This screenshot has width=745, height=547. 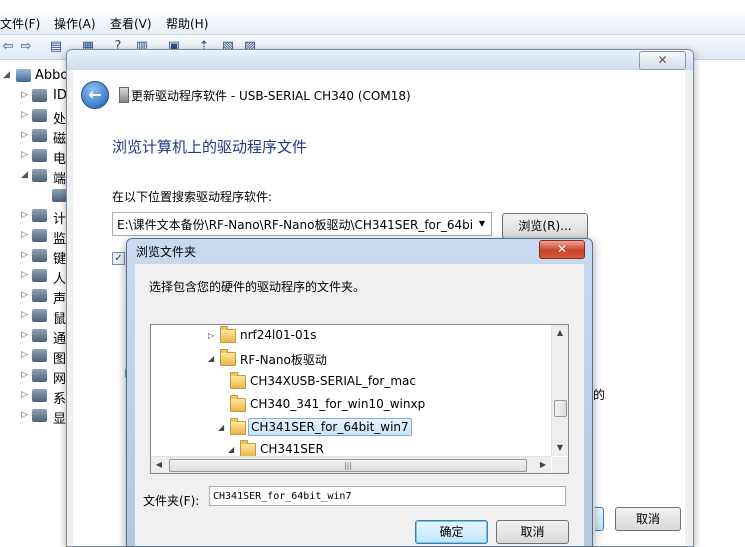 I want to click on tree-item: ▷ 键, so click(x=35, y=256).